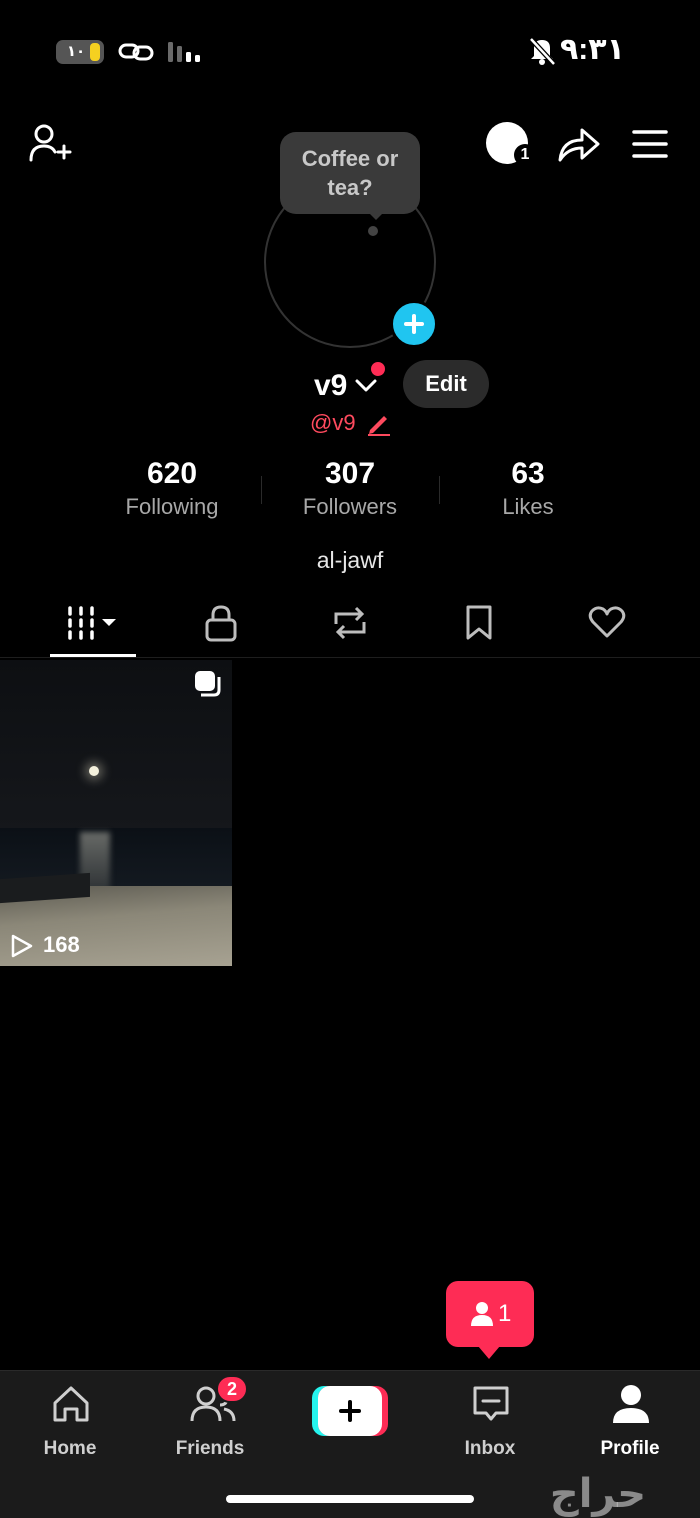 The width and height of the screenshot is (700, 1518). I want to click on avatar-add-icon, so click(414, 324).